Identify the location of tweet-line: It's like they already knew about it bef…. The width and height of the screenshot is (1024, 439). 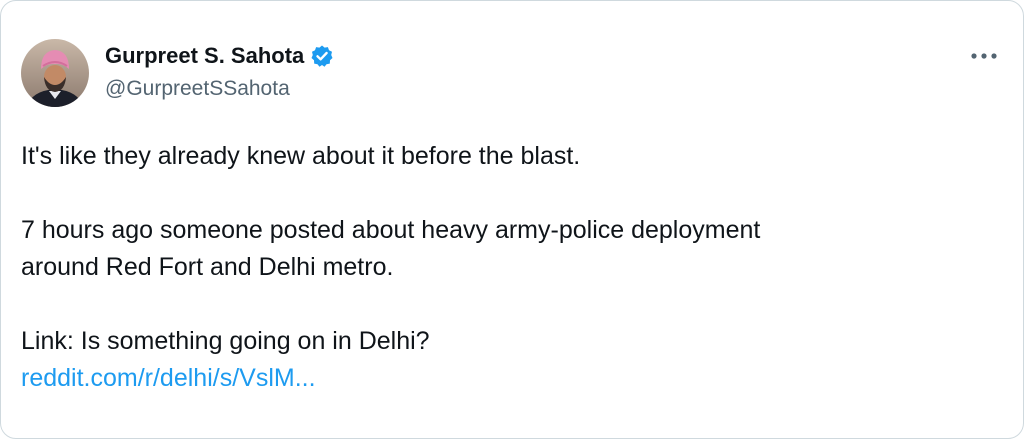
(301, 156).